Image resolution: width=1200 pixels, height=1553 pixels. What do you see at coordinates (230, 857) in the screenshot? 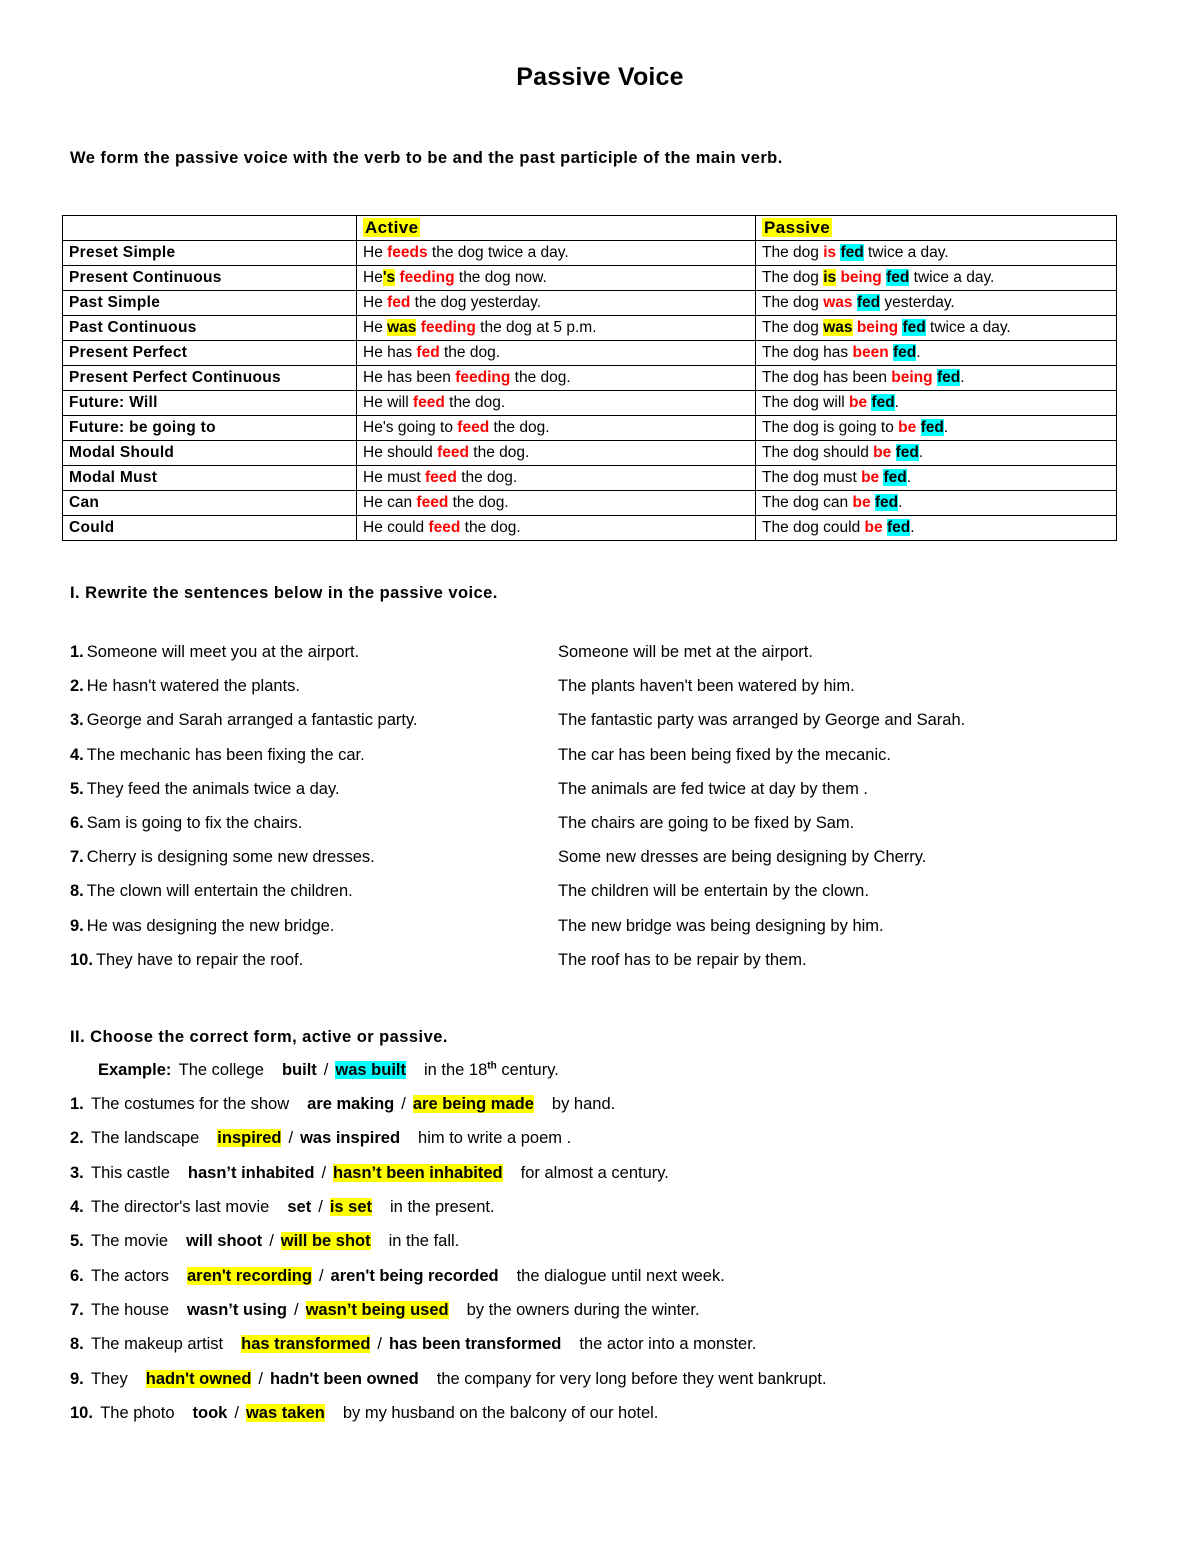
I see `active-sentence-text: Cherry is designing some new dresses.` at bounding box center [230, 857].